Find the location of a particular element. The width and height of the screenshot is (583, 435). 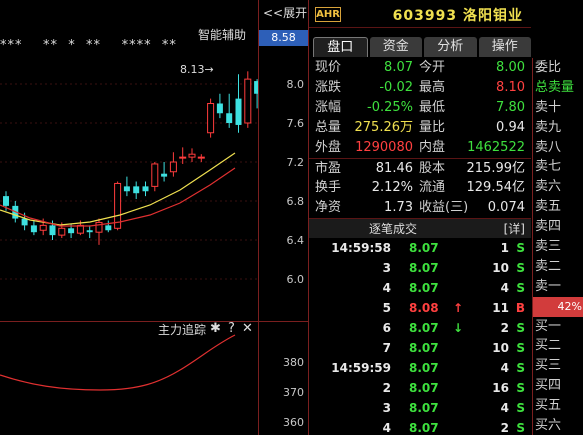

orderbook-row: 买三 is located at coordinates (558, 366).